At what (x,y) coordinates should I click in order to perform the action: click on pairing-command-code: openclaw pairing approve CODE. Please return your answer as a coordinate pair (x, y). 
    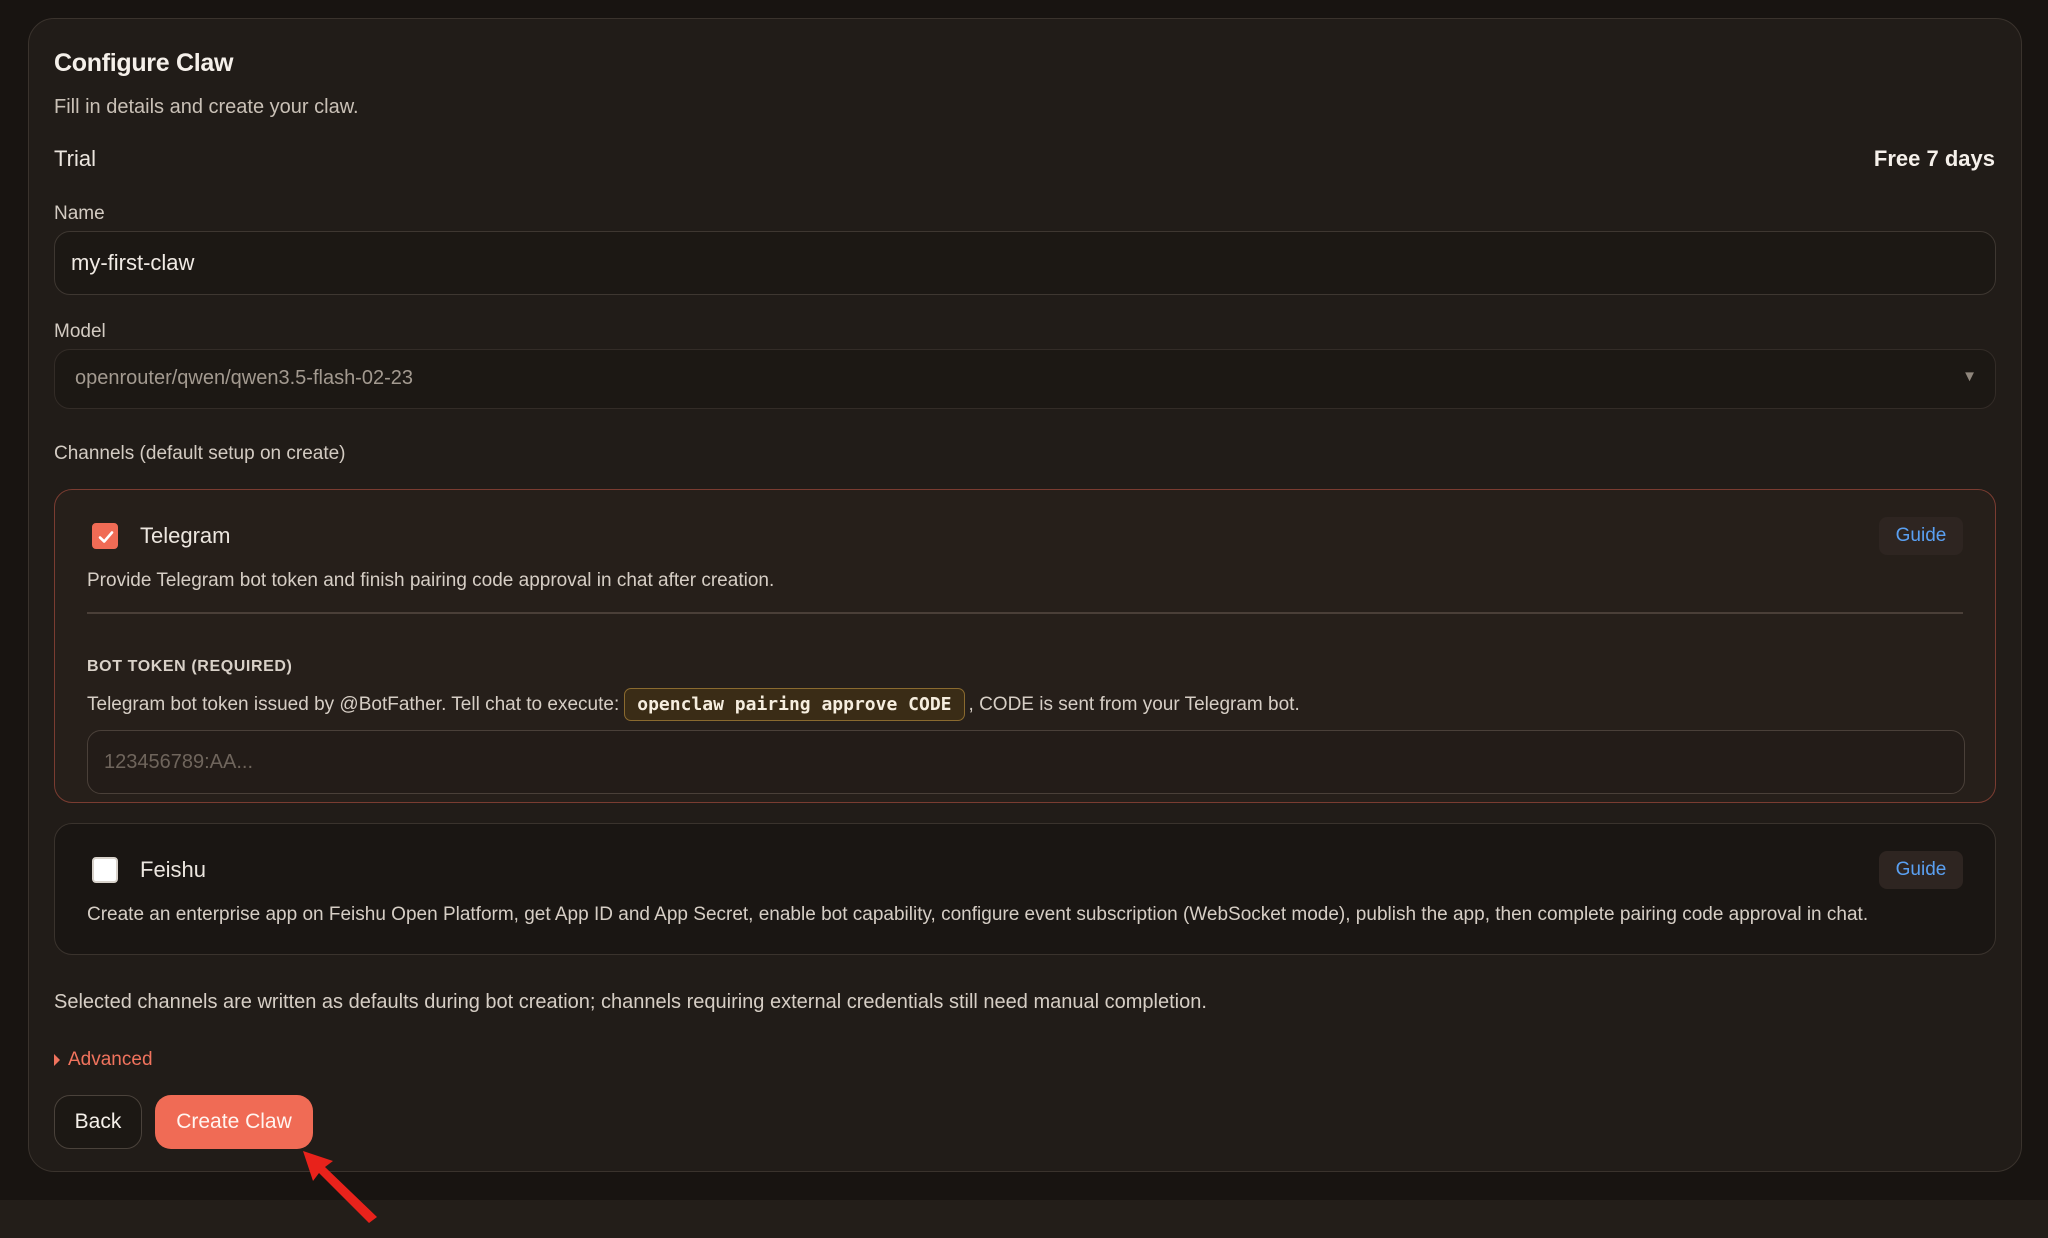
    Looking at the image, I should click on (794, 704).